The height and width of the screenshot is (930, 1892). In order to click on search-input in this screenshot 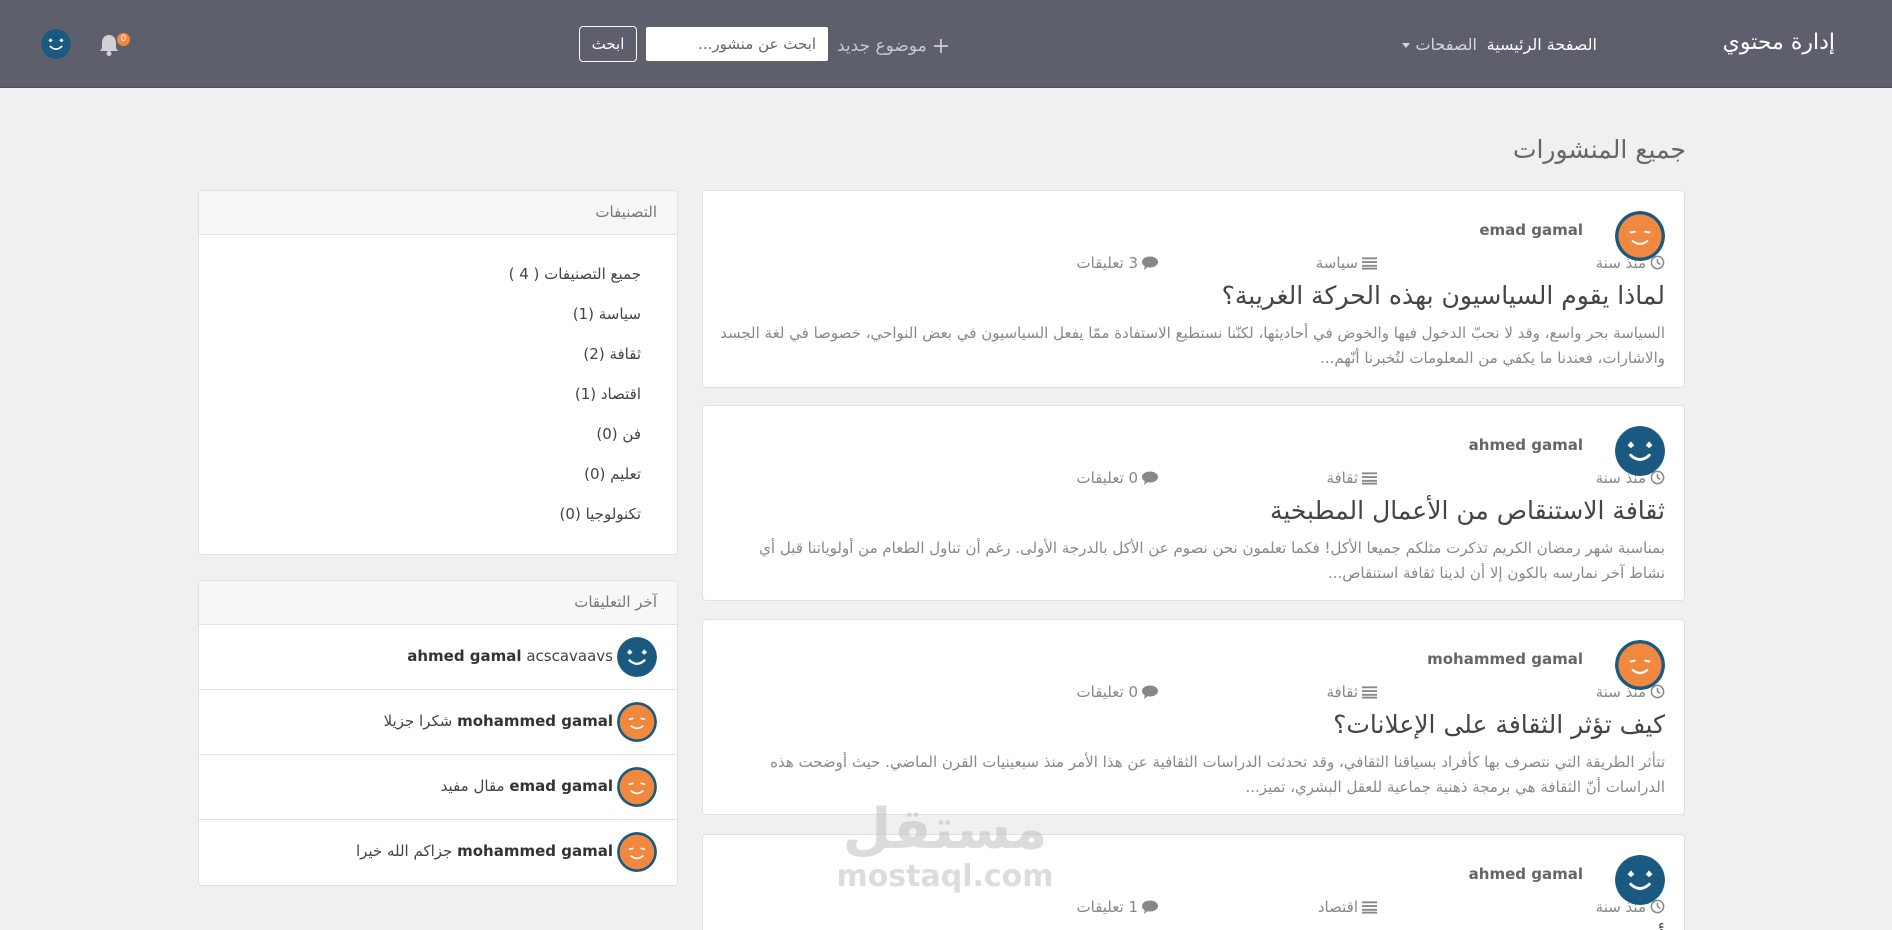, I will do `click(737, 44)`.